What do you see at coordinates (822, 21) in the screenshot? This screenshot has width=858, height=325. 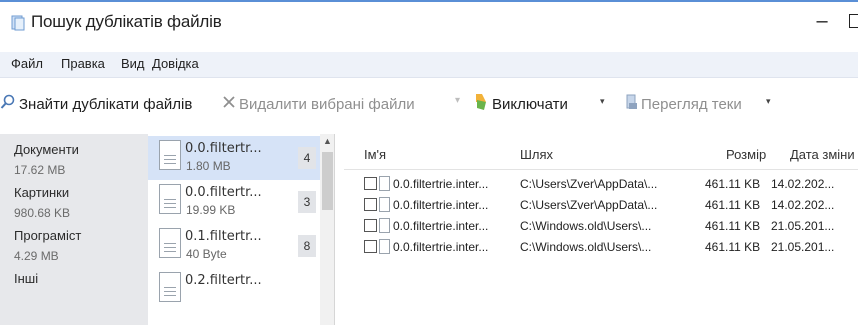 I see `minimize-button: –` at bounding box center [822, 21].